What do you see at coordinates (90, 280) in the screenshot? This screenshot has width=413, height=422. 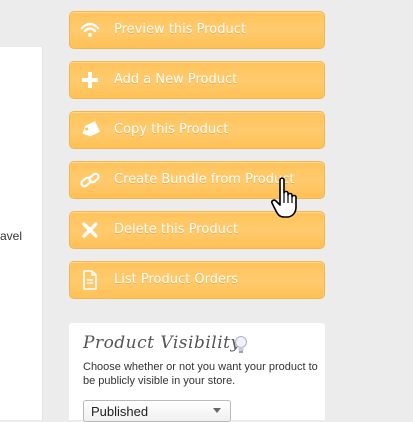 I see `document-icon` at bounding box center [90, 280].